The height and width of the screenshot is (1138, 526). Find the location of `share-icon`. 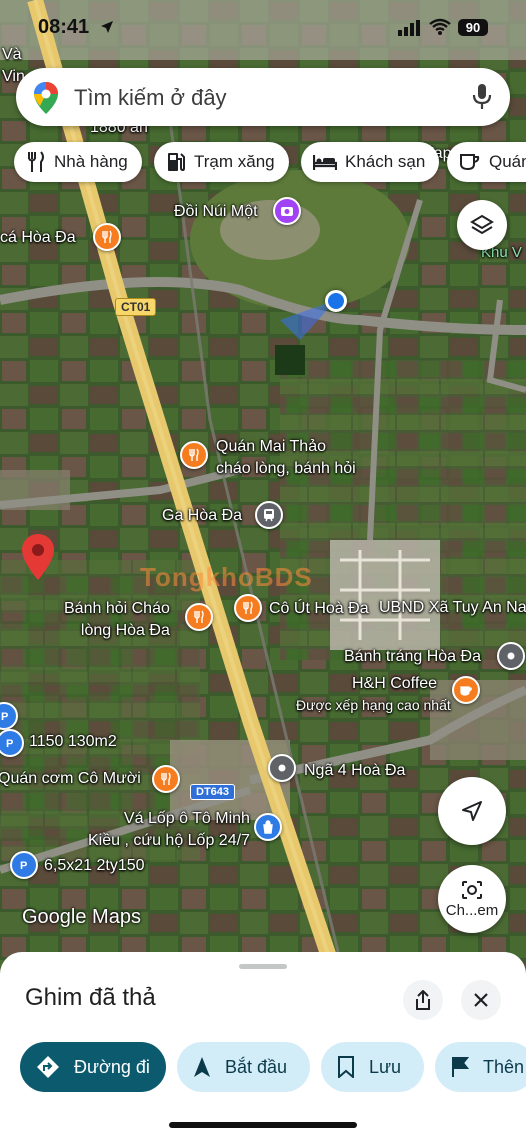

share-icon is located at coordinates (423, 1000).